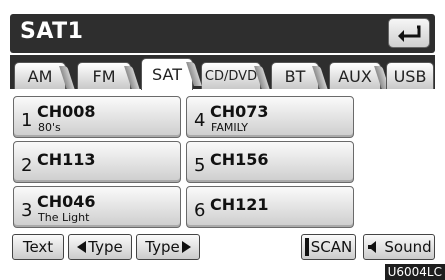  I want to click on type-prev-button: Type, so click(100, 247).